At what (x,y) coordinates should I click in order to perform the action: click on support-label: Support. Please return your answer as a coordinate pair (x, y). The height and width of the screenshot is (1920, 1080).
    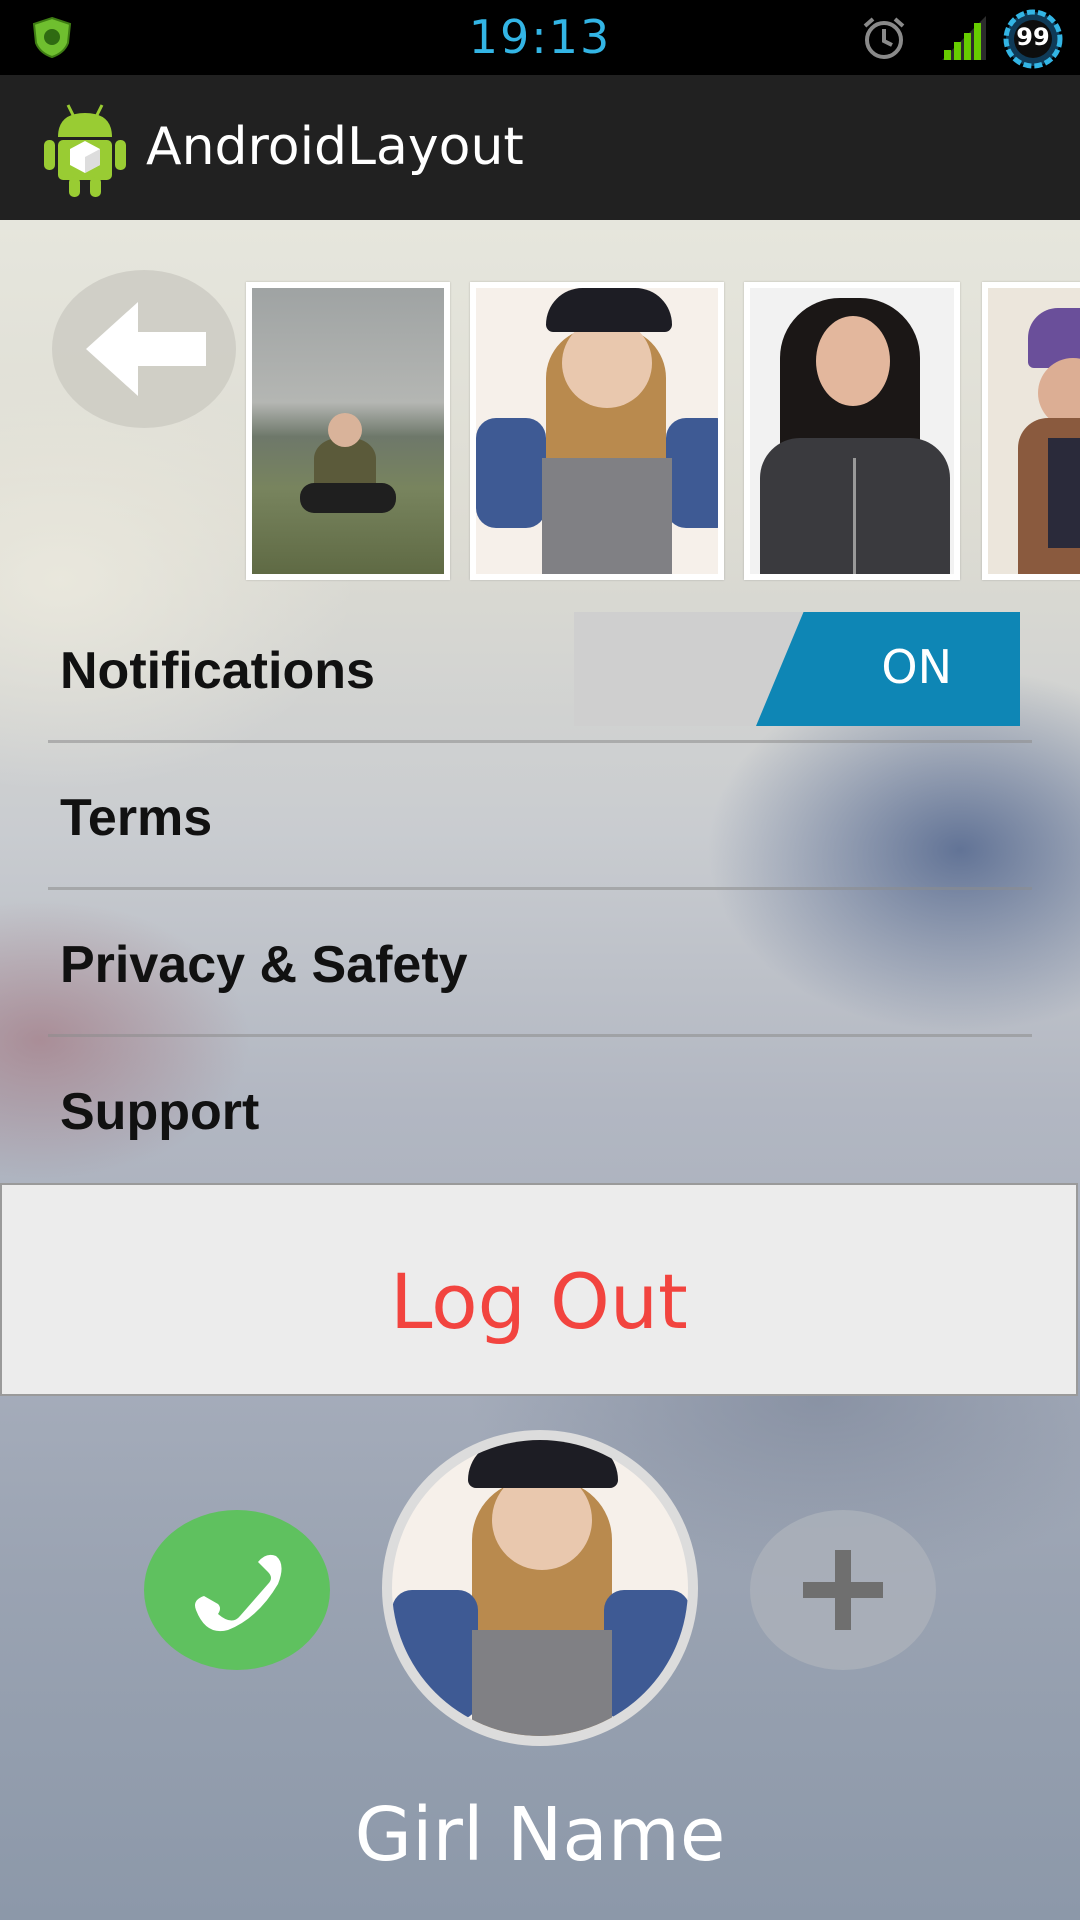
    Looking at the image, I should click on (160, 1112).